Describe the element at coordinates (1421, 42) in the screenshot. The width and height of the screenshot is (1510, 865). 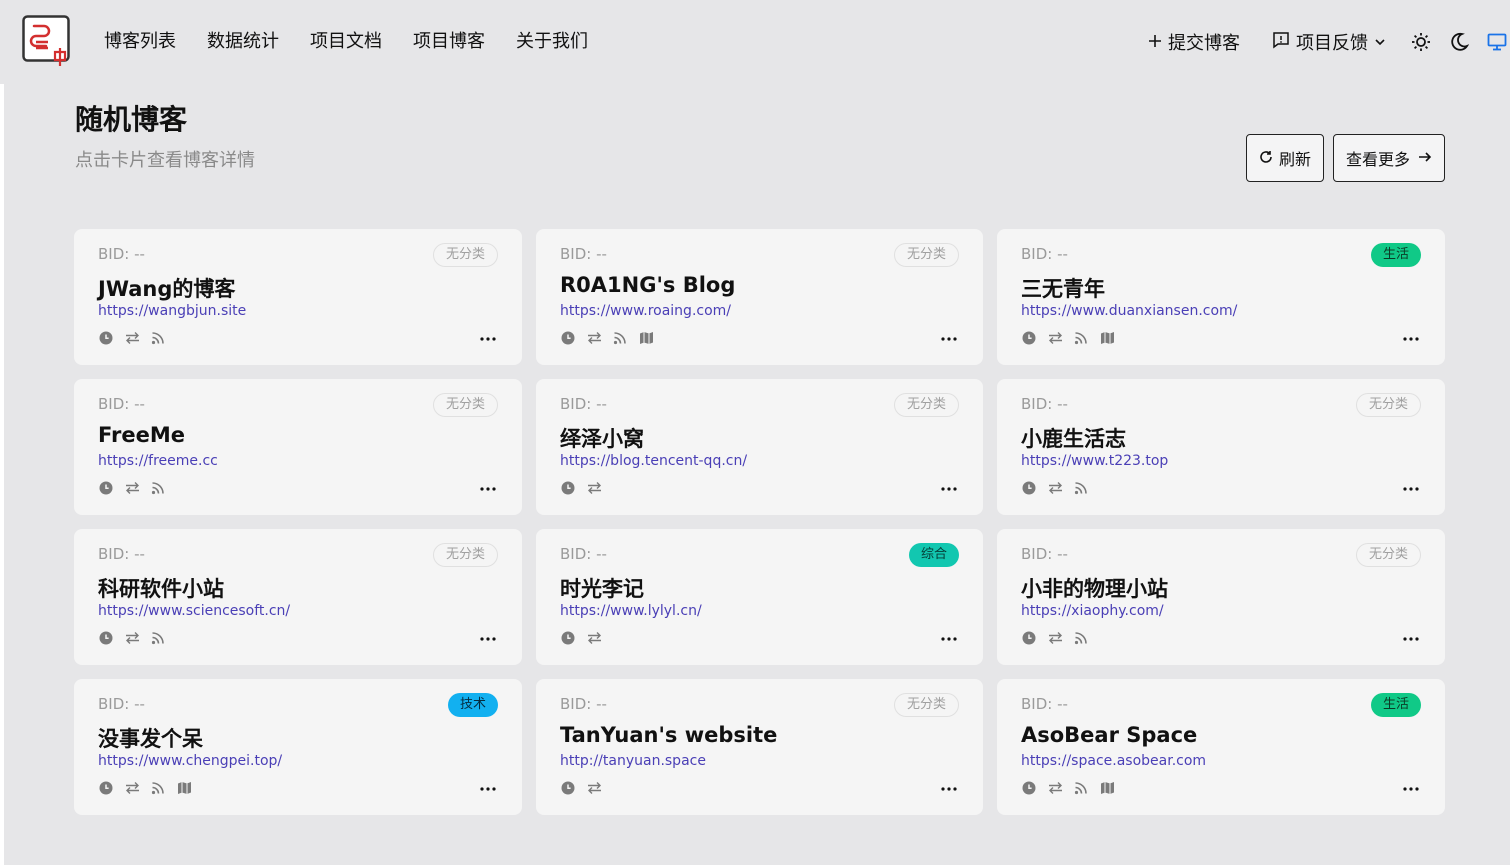
I see `sun-icon` at that location.